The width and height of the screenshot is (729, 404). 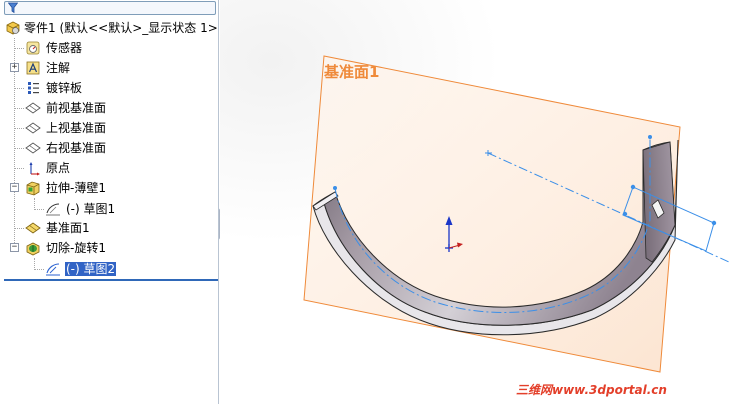 What do you see at coordinates (109, 88) in the screenshot?
I see `tree-item-material: 镀锌板` at bounding box center [109, 88].